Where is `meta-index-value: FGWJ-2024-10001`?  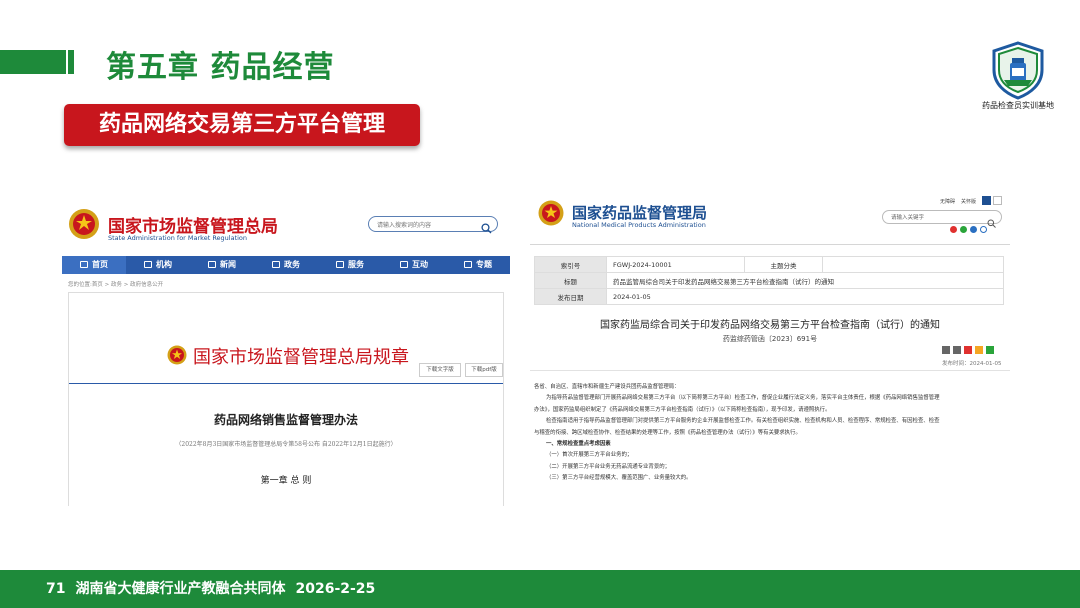
meta-index-value: FGWJ-2024-10001 is located at coordinates (675, 264).